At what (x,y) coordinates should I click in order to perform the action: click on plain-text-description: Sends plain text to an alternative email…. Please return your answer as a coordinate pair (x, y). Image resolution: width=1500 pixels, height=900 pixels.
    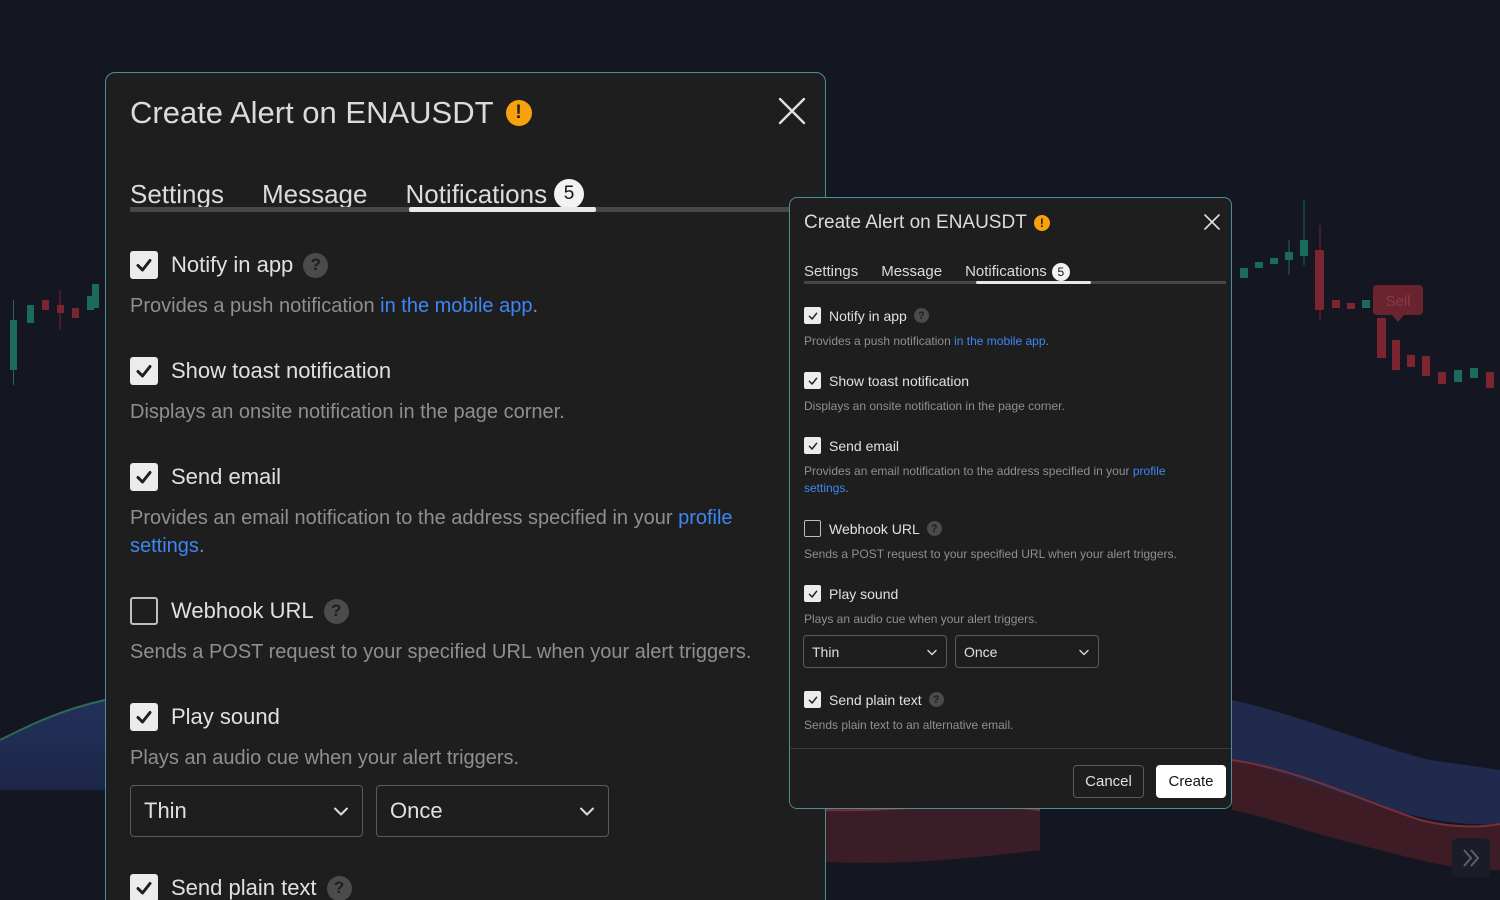
    Looking at the image, I should click on (909, 725).